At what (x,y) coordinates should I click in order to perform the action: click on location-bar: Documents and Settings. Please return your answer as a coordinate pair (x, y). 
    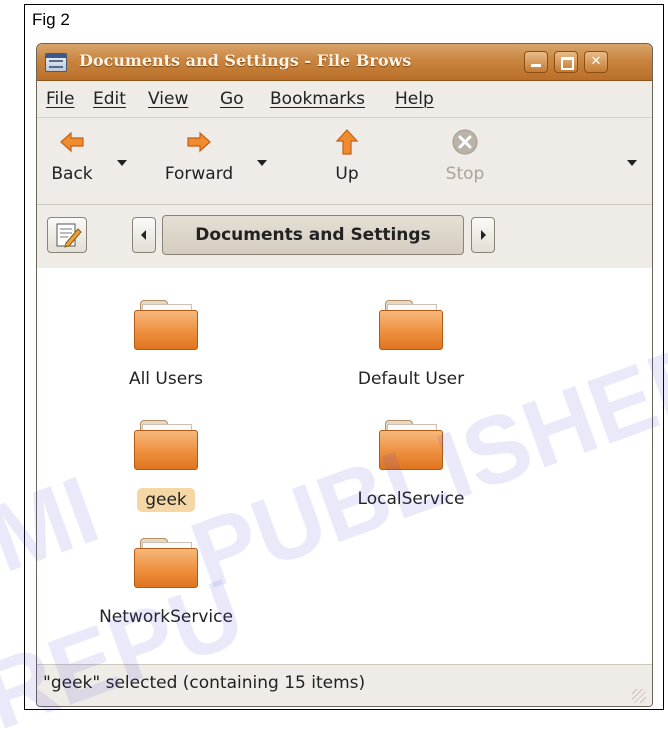
    Looking at the image, I should click on (344, 237).